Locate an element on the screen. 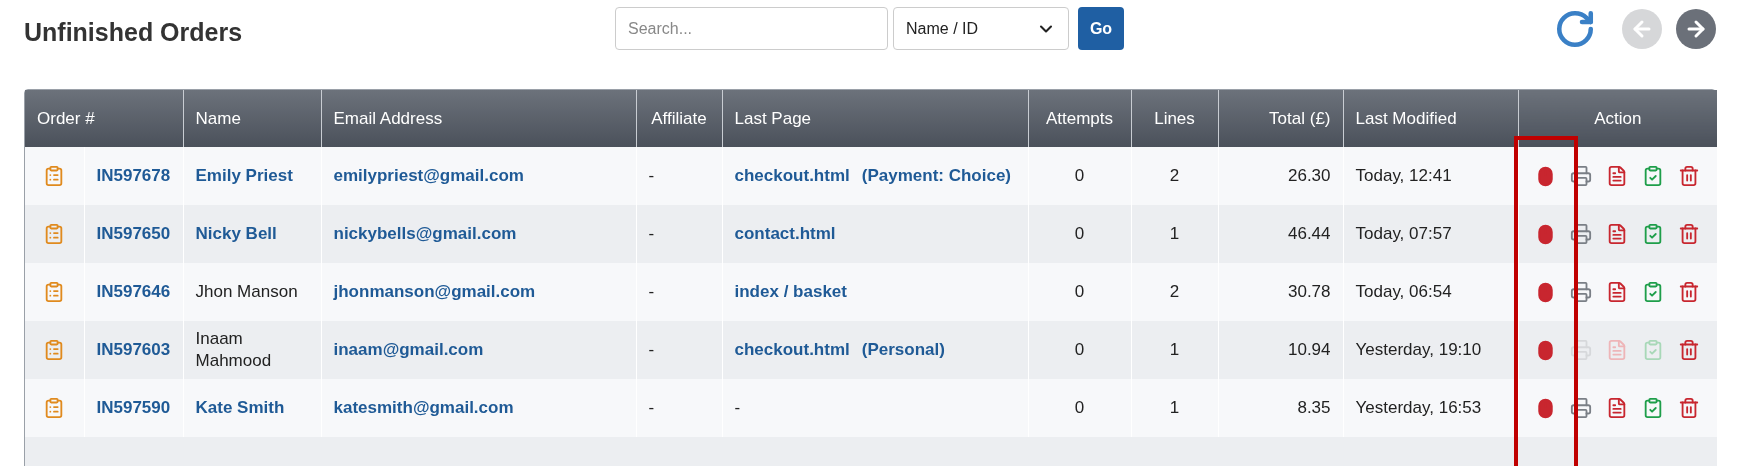  last-page-text: - is located at coordinates (737, 407).